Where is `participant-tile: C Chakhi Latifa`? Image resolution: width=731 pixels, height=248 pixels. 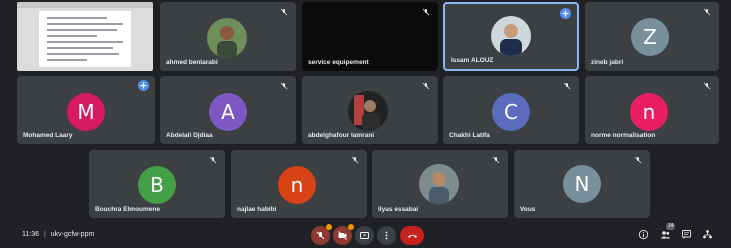
participant-tile: C Chakhi Latifa is located at coordinates (511, 110).